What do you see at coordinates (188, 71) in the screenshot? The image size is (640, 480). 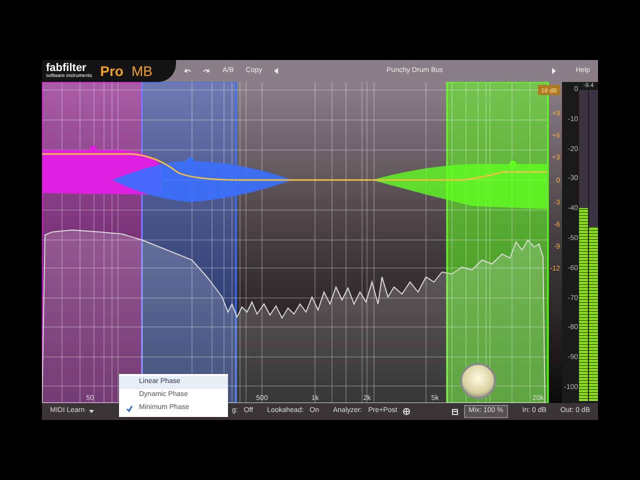 I see `undo-icon` at bounding box center [188, 71].